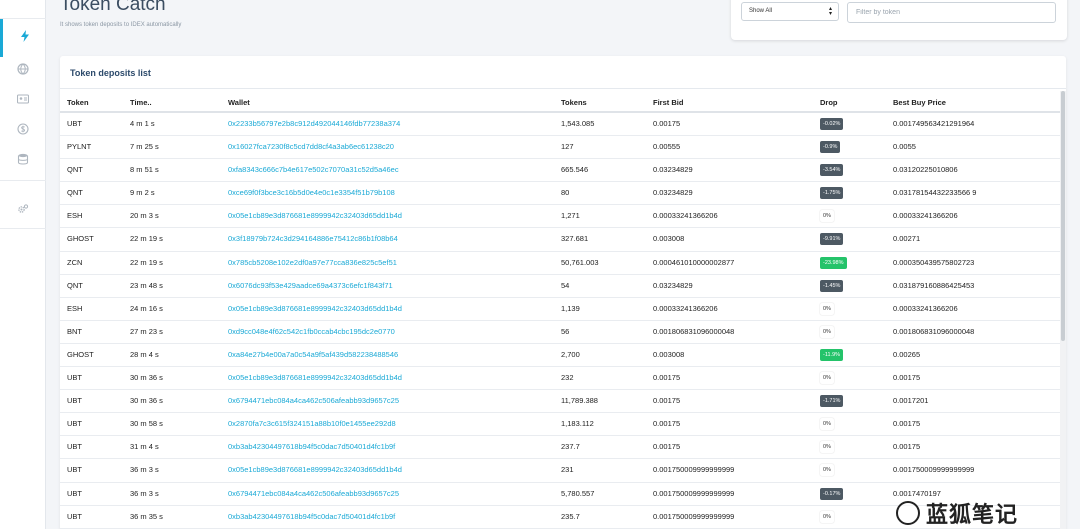 This screenshot has width=1080, height=529. What do you see at coordinates (78, 102) in the screenshot?
I see `column-header-token: Token` at bounding box center [78, 102].